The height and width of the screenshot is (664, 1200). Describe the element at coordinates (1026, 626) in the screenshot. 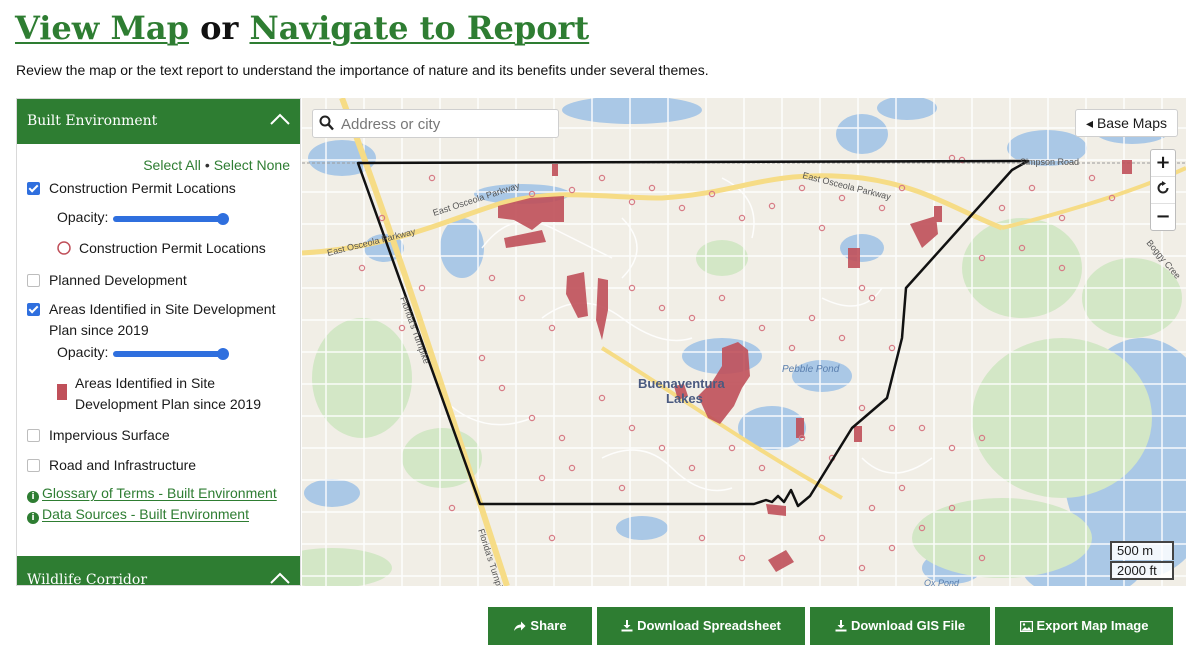

I see `image-icon` at that location.